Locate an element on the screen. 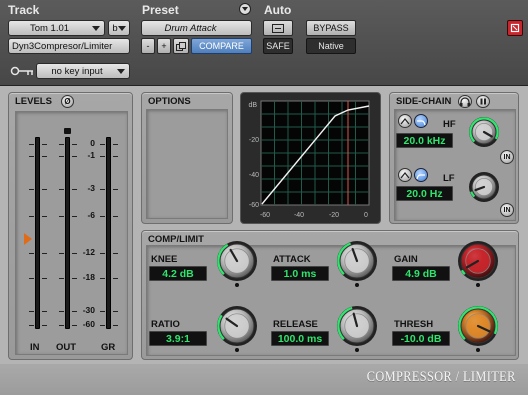  copy-paste-button is located at coordinates (181, 46).